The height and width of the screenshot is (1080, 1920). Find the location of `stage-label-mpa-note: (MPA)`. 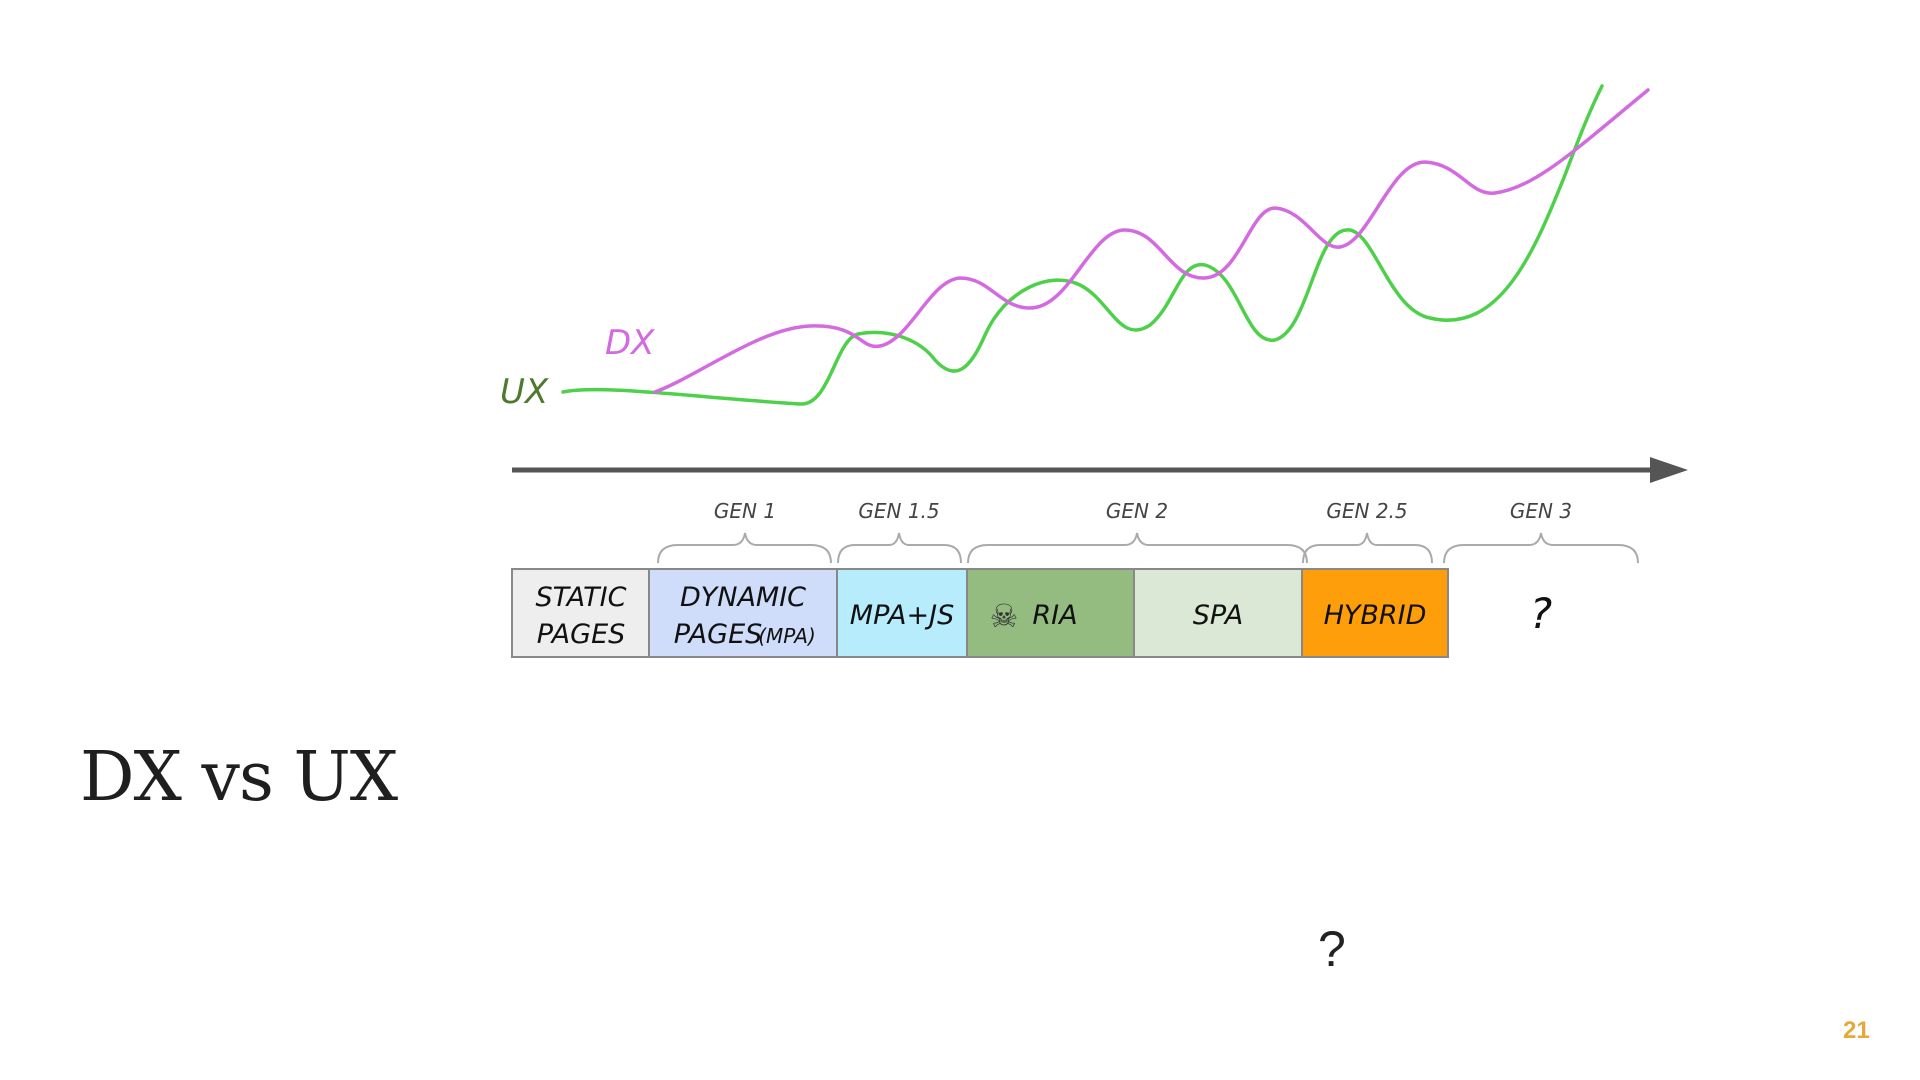

stage-label-mpa-note: (MPA) is located at coordinates (787, 636).